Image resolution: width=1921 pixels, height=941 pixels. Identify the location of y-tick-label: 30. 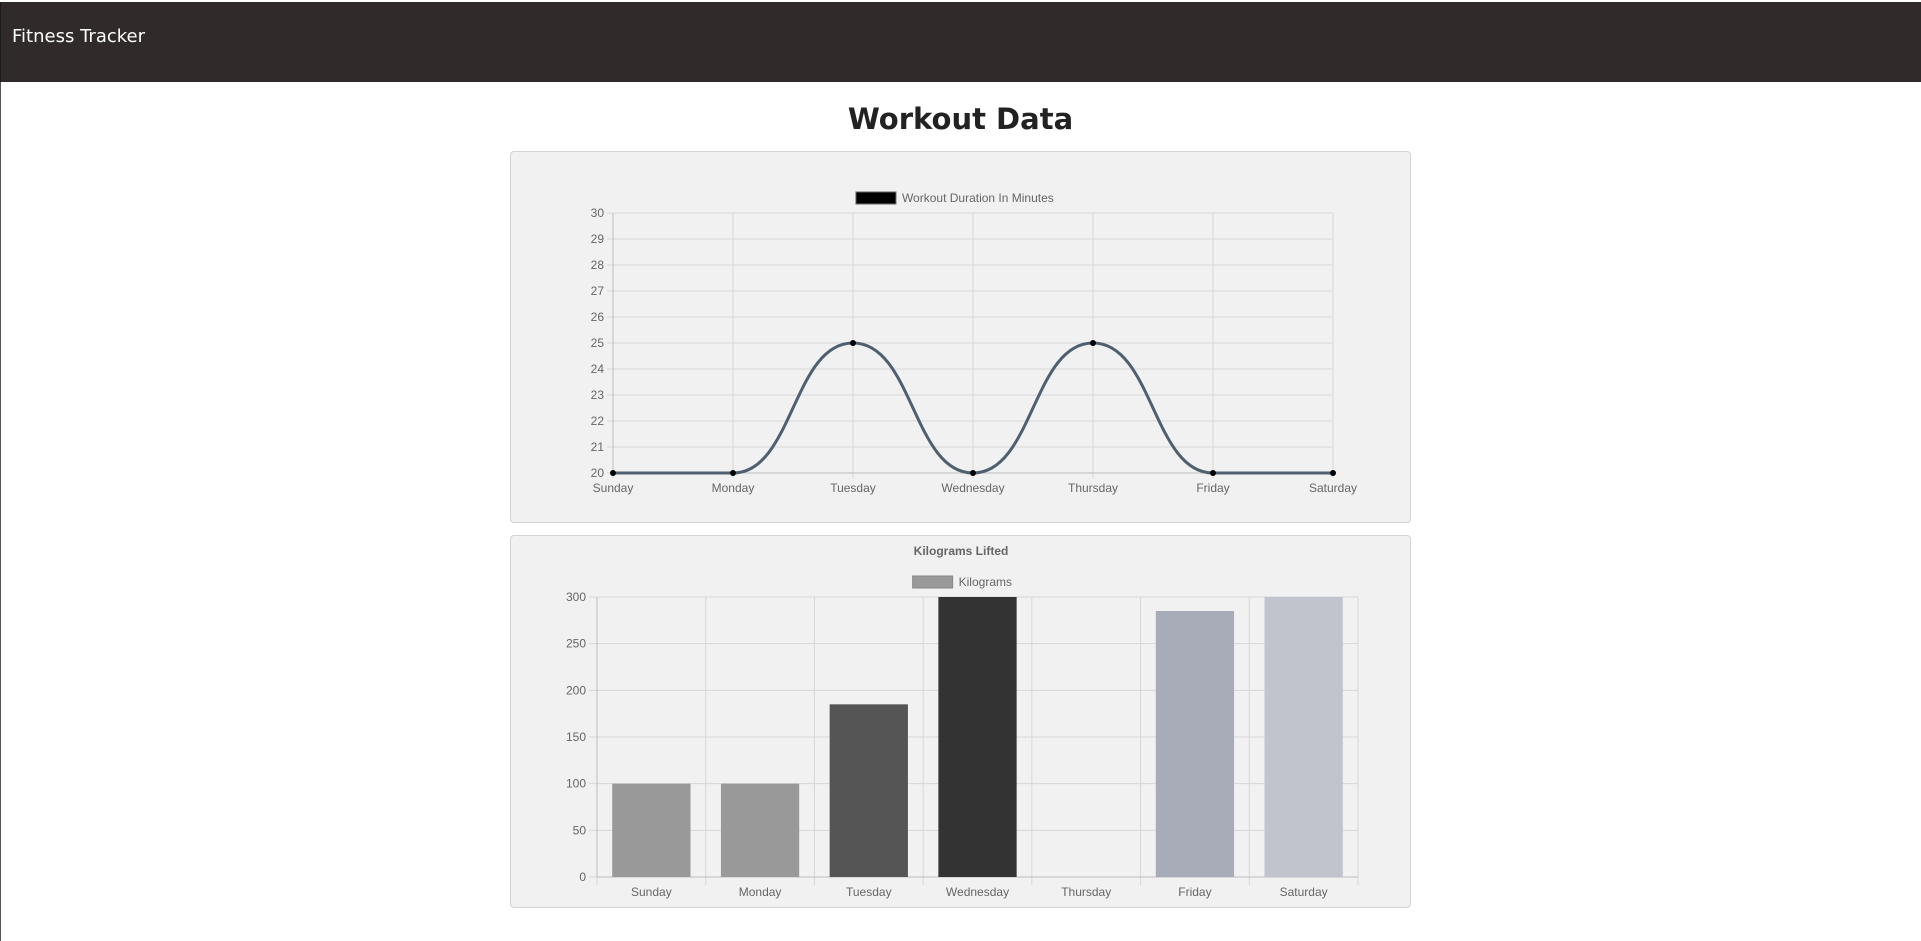
(598, 213).